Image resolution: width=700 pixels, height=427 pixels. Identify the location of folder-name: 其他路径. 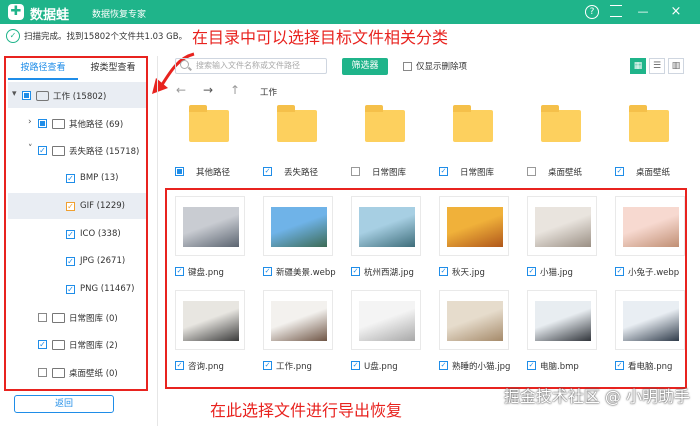
(213, 173).